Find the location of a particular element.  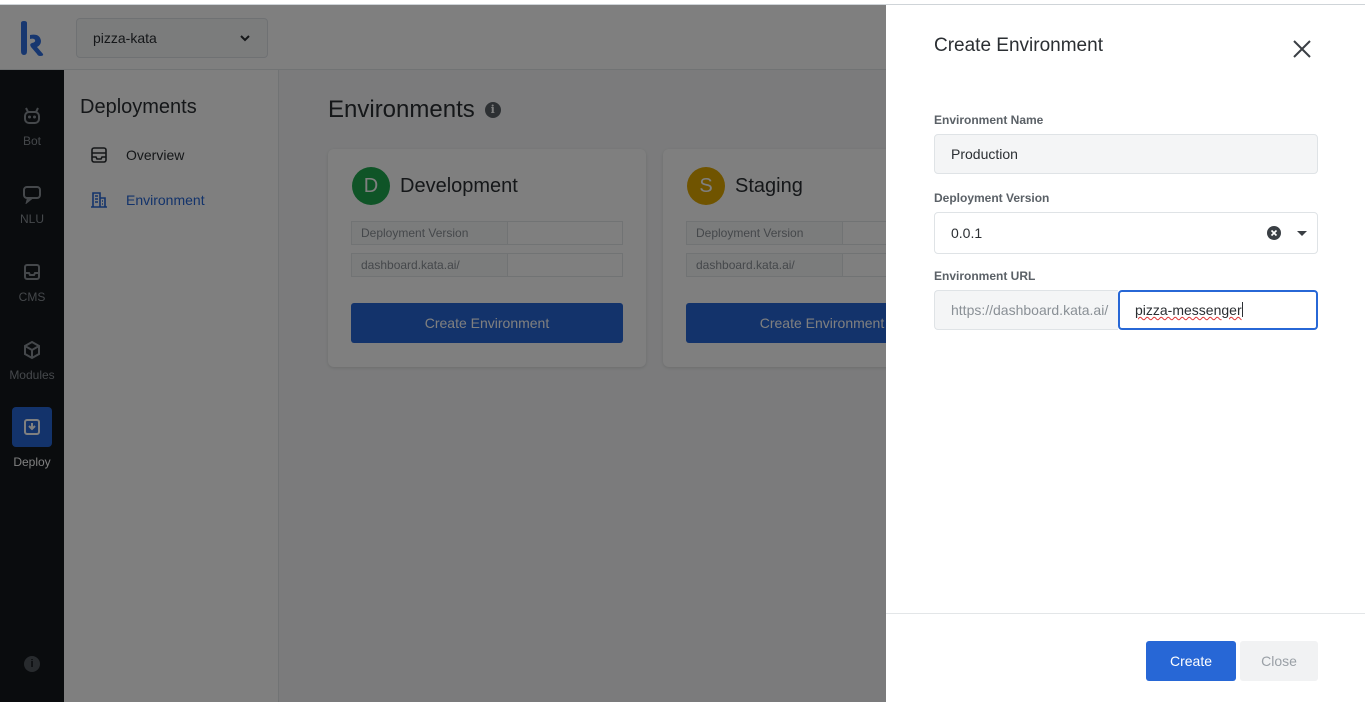

environment-url-input: pizza-messenger is located at coordinates (1218, 310).